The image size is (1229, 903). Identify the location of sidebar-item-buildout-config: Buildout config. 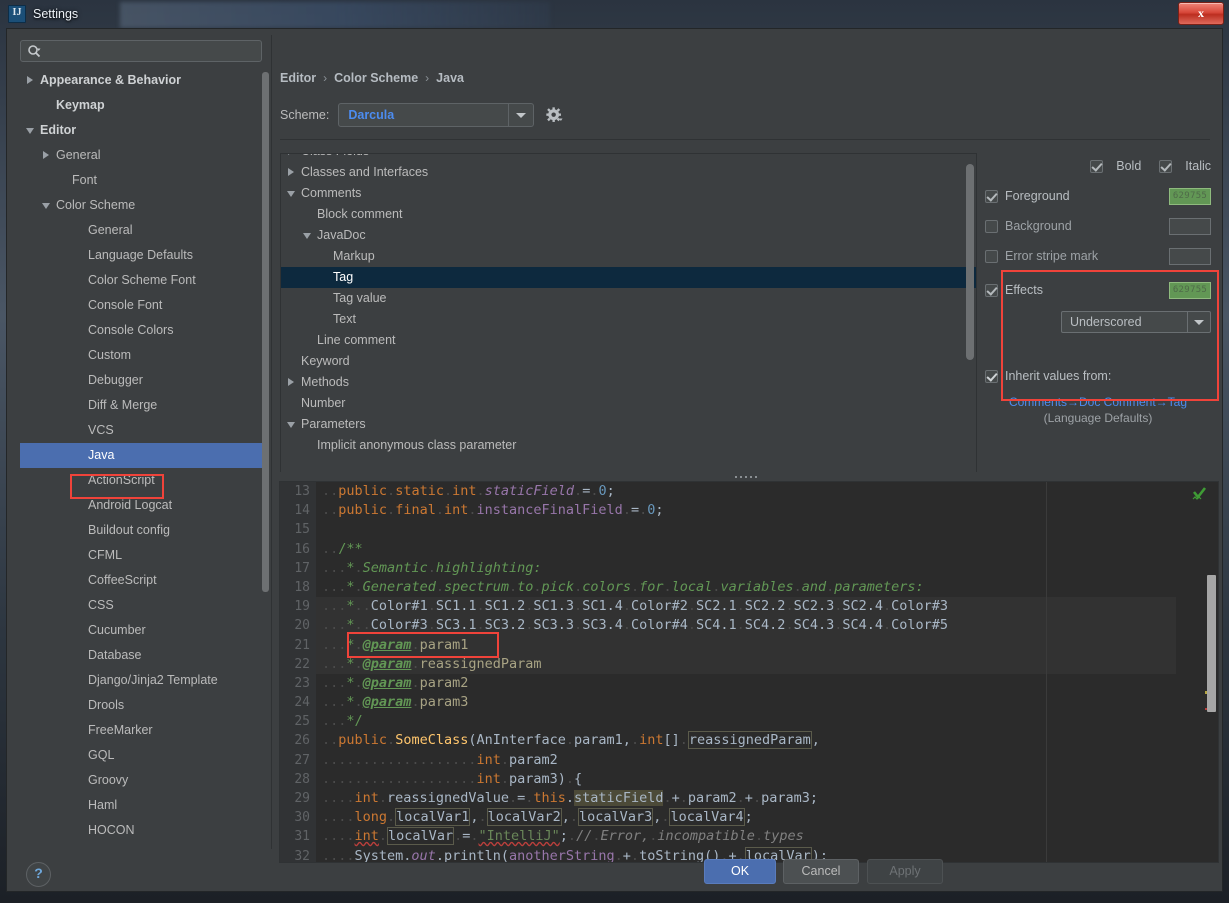
(144, 530).